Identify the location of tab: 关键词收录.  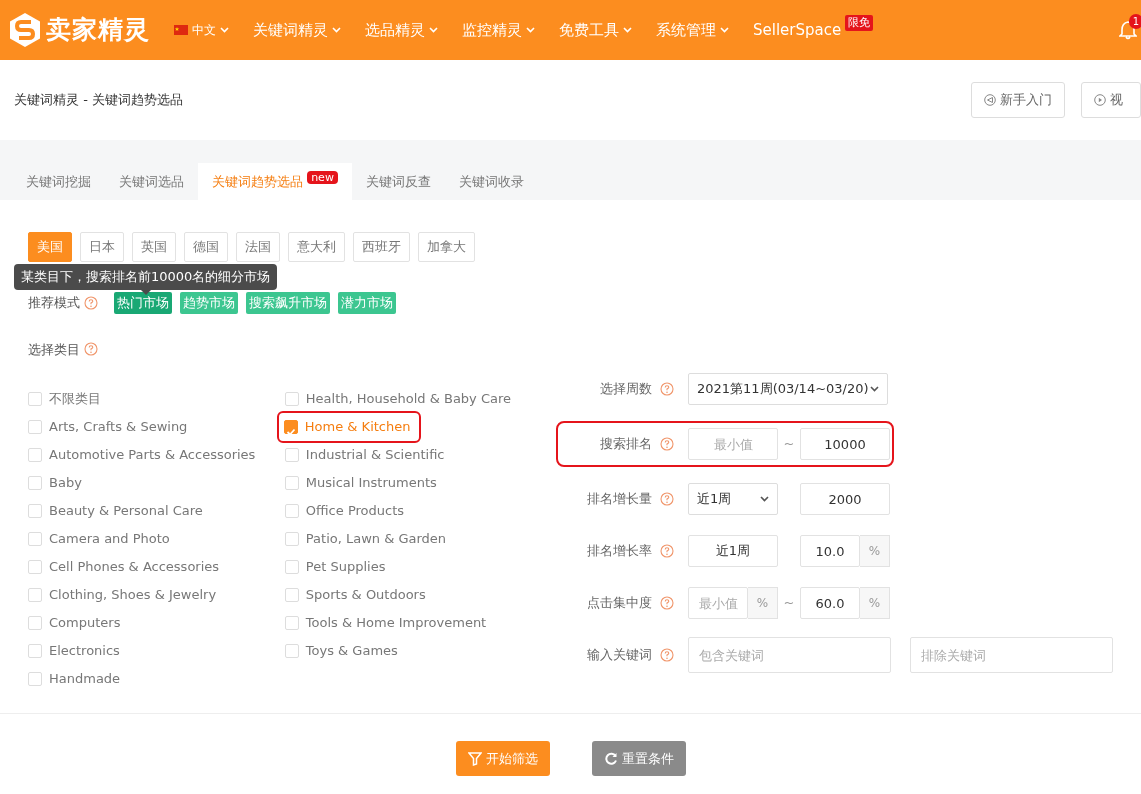
(491, 181).